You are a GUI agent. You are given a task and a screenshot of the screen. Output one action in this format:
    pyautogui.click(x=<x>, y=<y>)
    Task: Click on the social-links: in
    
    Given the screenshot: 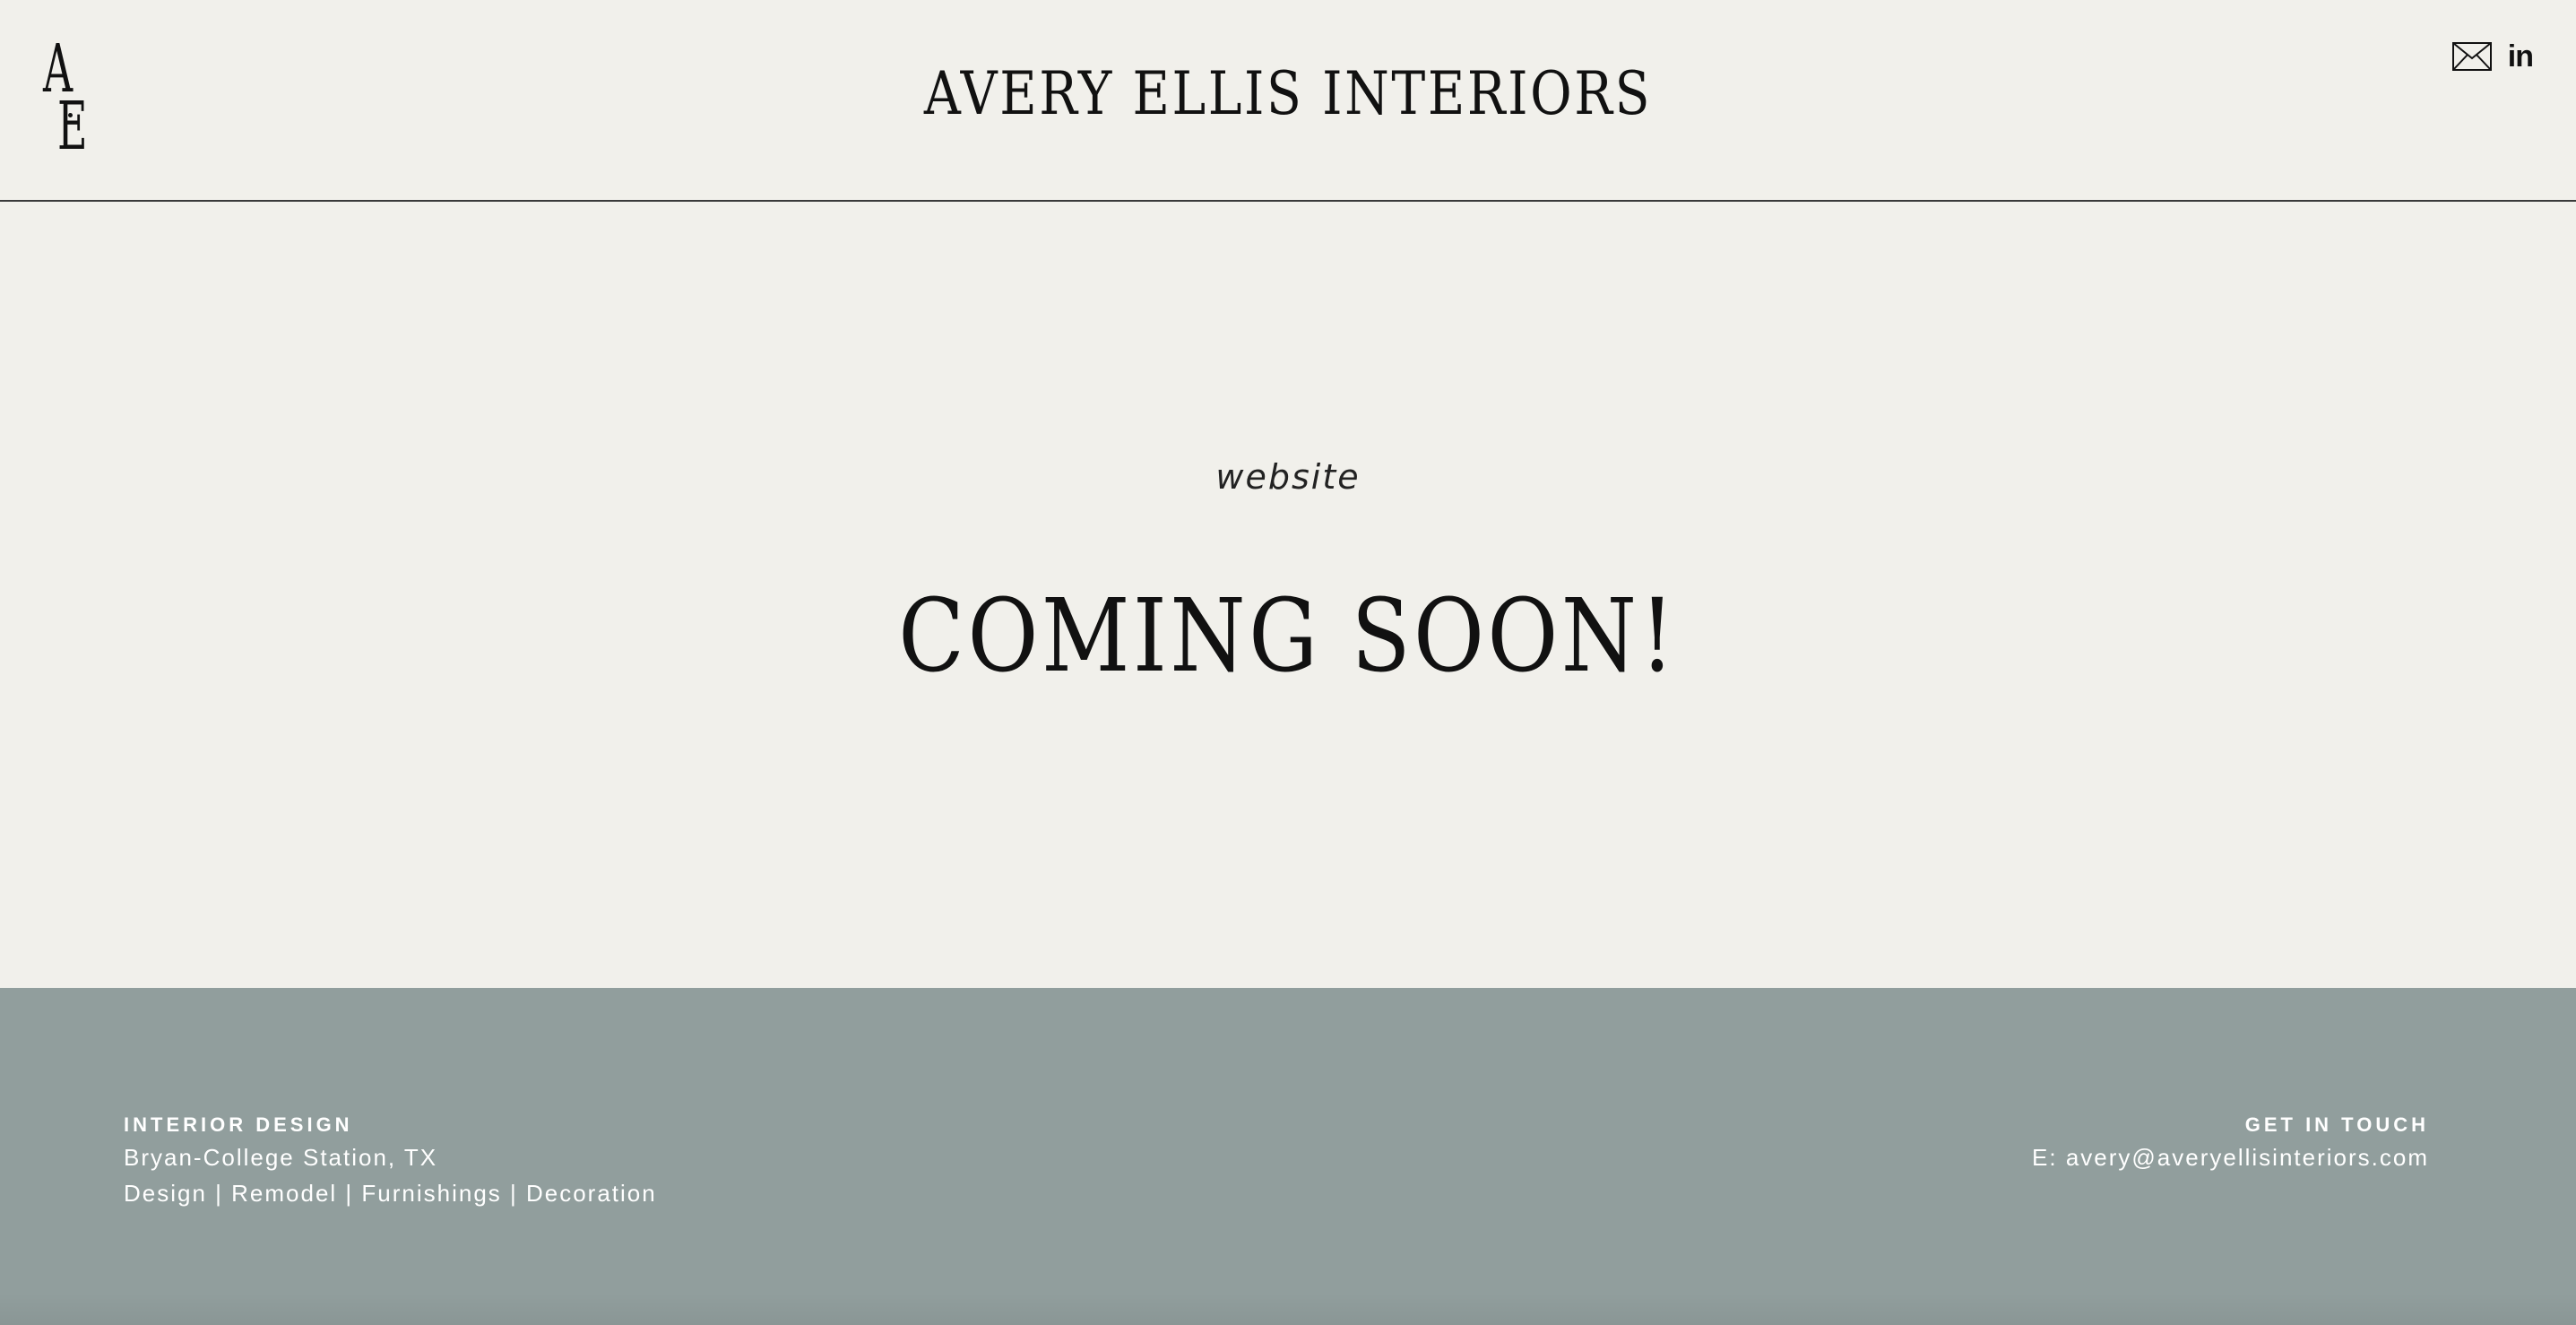 What is the action you would take?
    pyautogui.click(x=2492, y=57)
    